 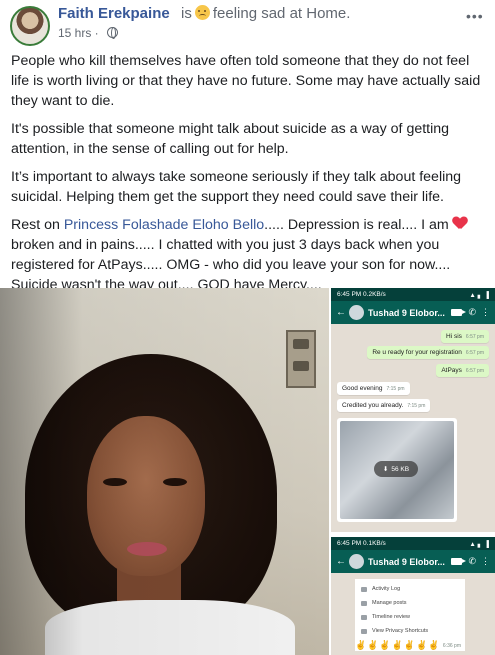 What do you see at coordinates (475, 16) in the screenshot?
I see `more-options-icon: •••` at bounding box center [475, 16].